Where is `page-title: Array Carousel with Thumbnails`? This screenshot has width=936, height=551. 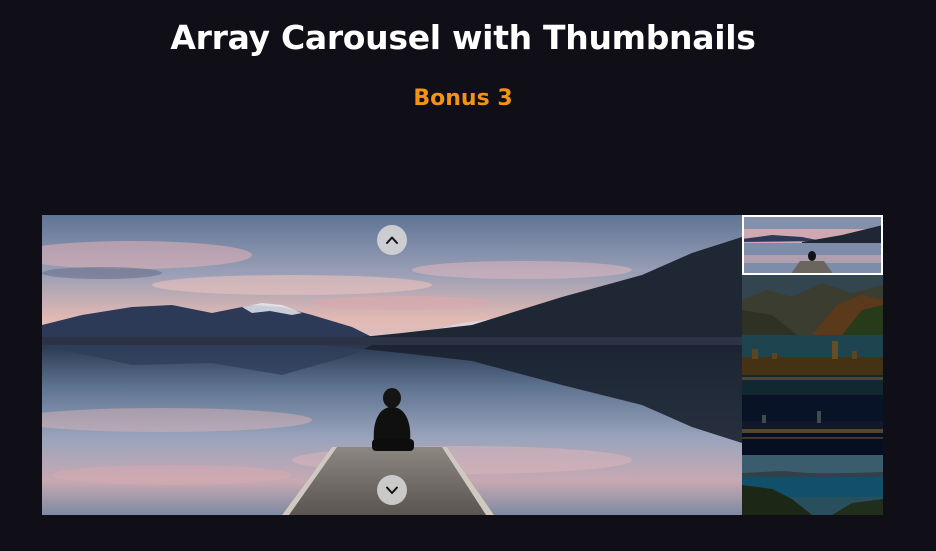
page-title: Array Carousel with Thumbnails is located at coordinates (463, 37).